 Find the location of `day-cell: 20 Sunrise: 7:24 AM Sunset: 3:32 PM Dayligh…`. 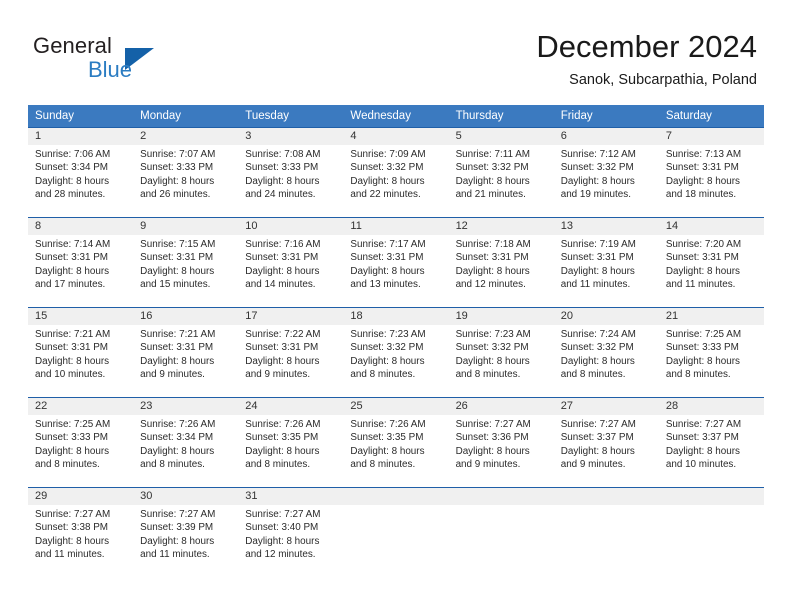

day-cell: 20 Sunrise: 7:24 AM Sunset: 3:32 PM Dayligh… is located at coordinates (606, 352).